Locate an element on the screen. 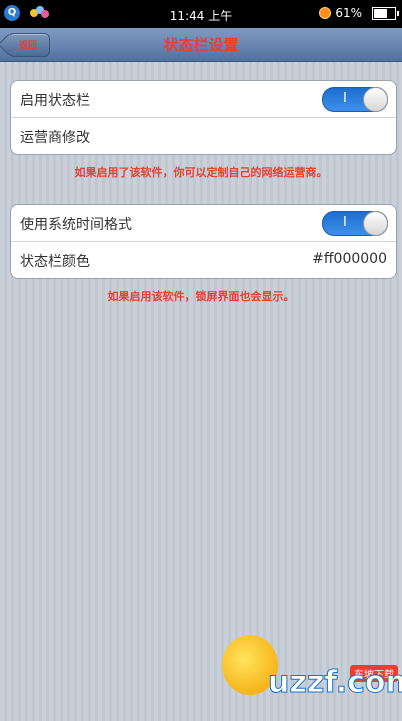 This screenshot has width=402, height=721. page-title: 状态栏设置 is located at coordinates (201, 45).